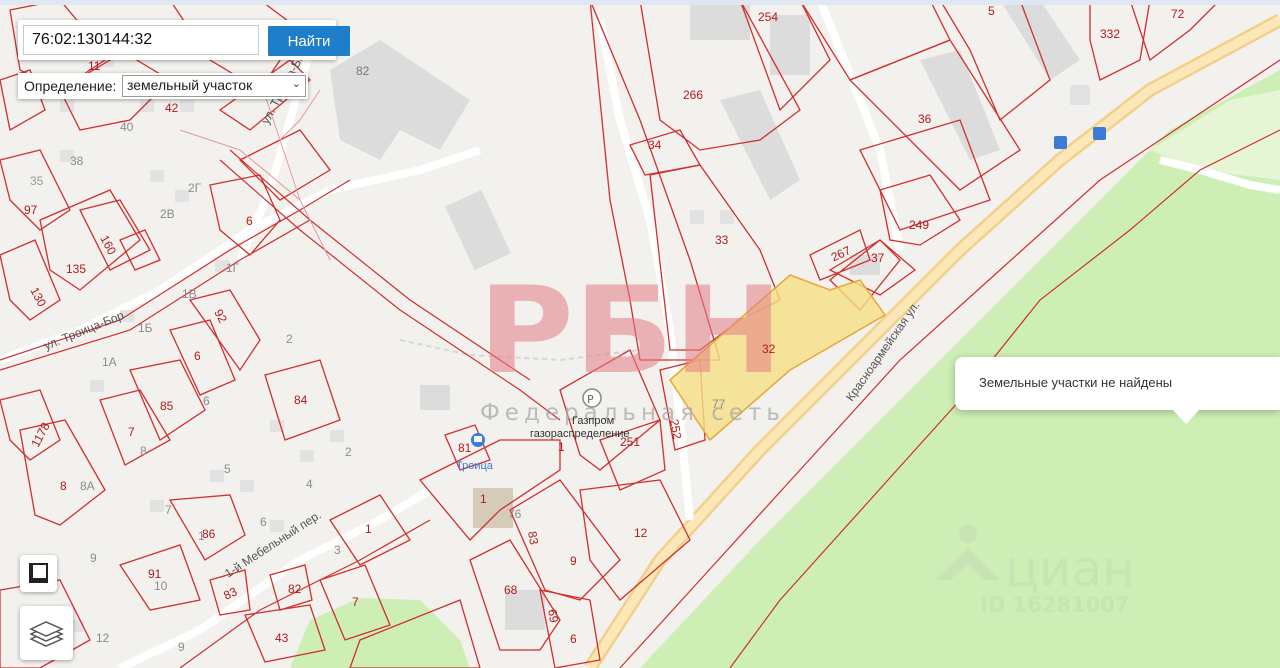  I want to click on rbn-watermark: РБН Федеральная сеть, so click(631, 344).